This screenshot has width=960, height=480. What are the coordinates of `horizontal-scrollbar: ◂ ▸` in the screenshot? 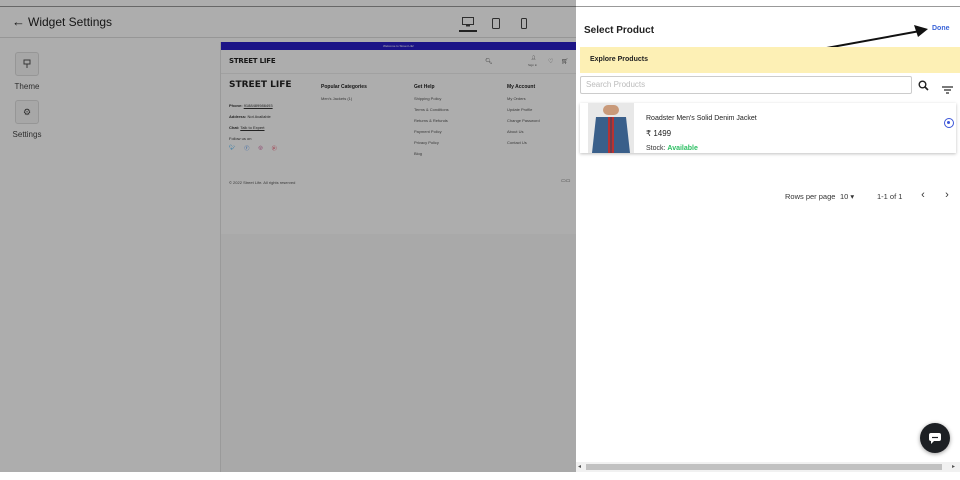 It's located at (768, 467).